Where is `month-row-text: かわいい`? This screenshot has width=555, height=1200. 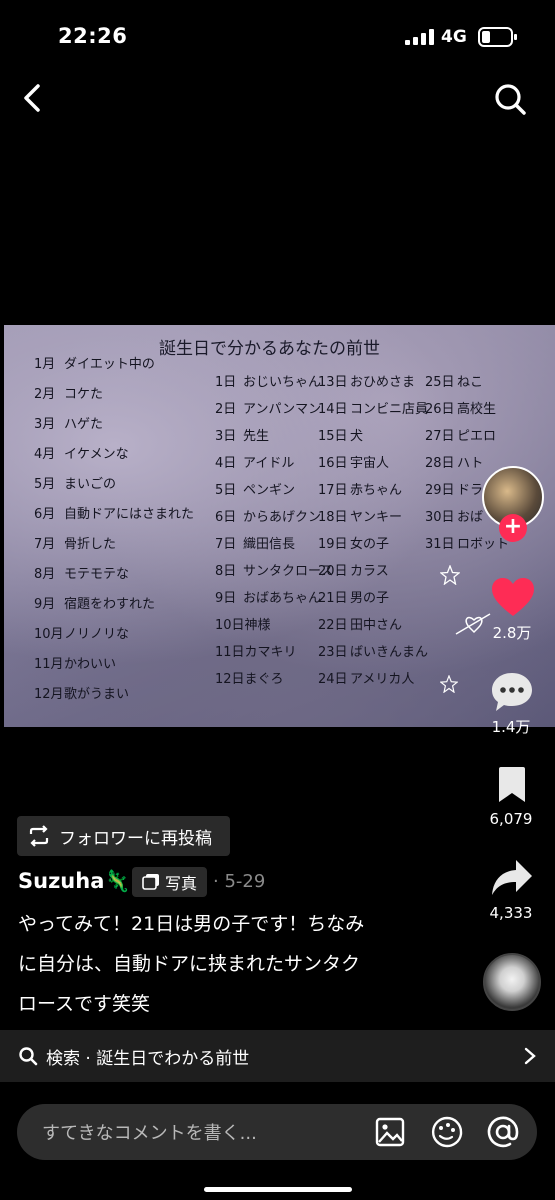 month-row-text: かわいい is located at coordinates (90, 664).